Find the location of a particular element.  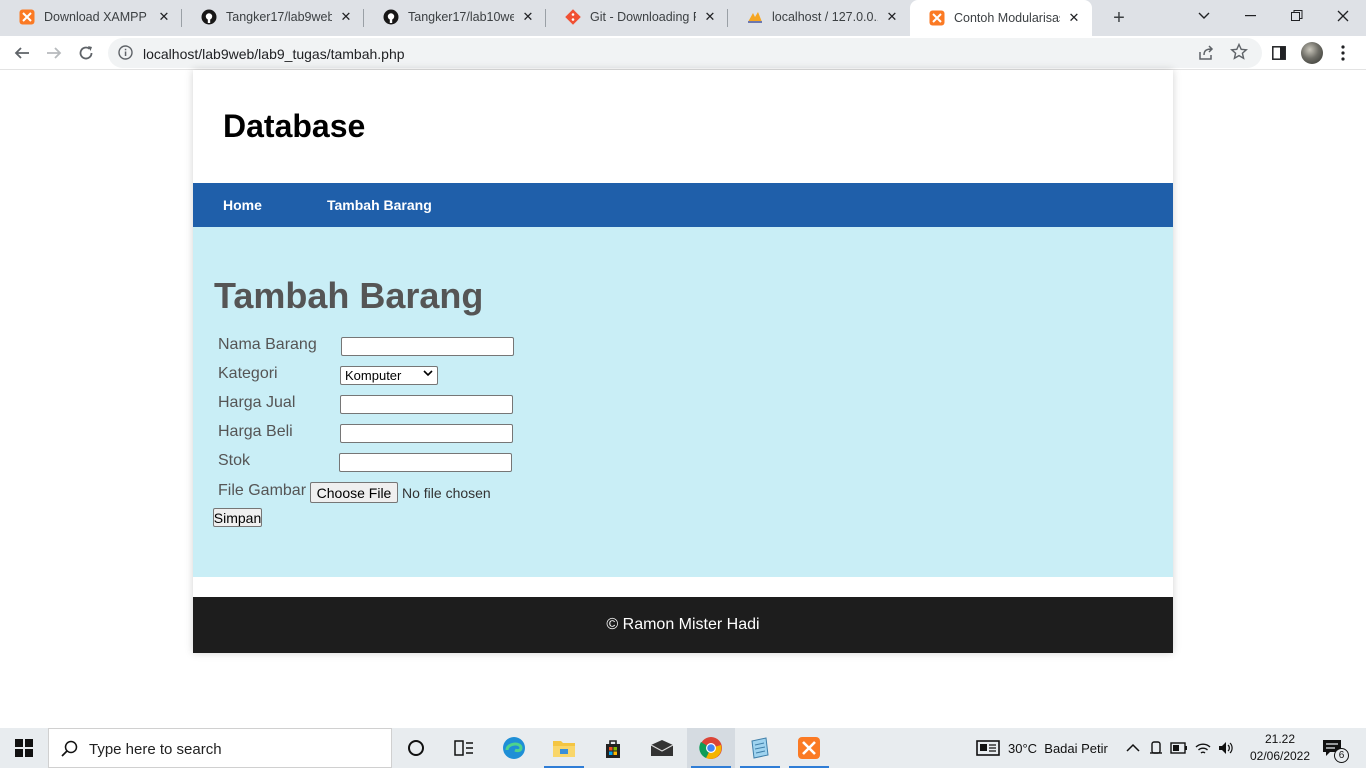

task-view-button is located at coordinates (464, 748).